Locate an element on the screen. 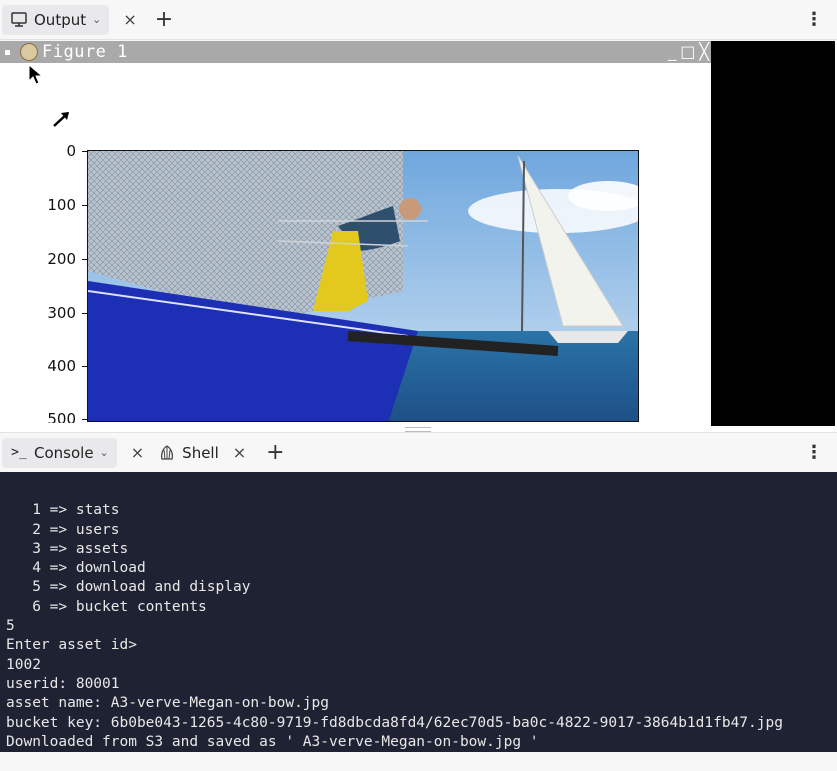  close-tab-output-button: × is located at coordinates (129, 19).